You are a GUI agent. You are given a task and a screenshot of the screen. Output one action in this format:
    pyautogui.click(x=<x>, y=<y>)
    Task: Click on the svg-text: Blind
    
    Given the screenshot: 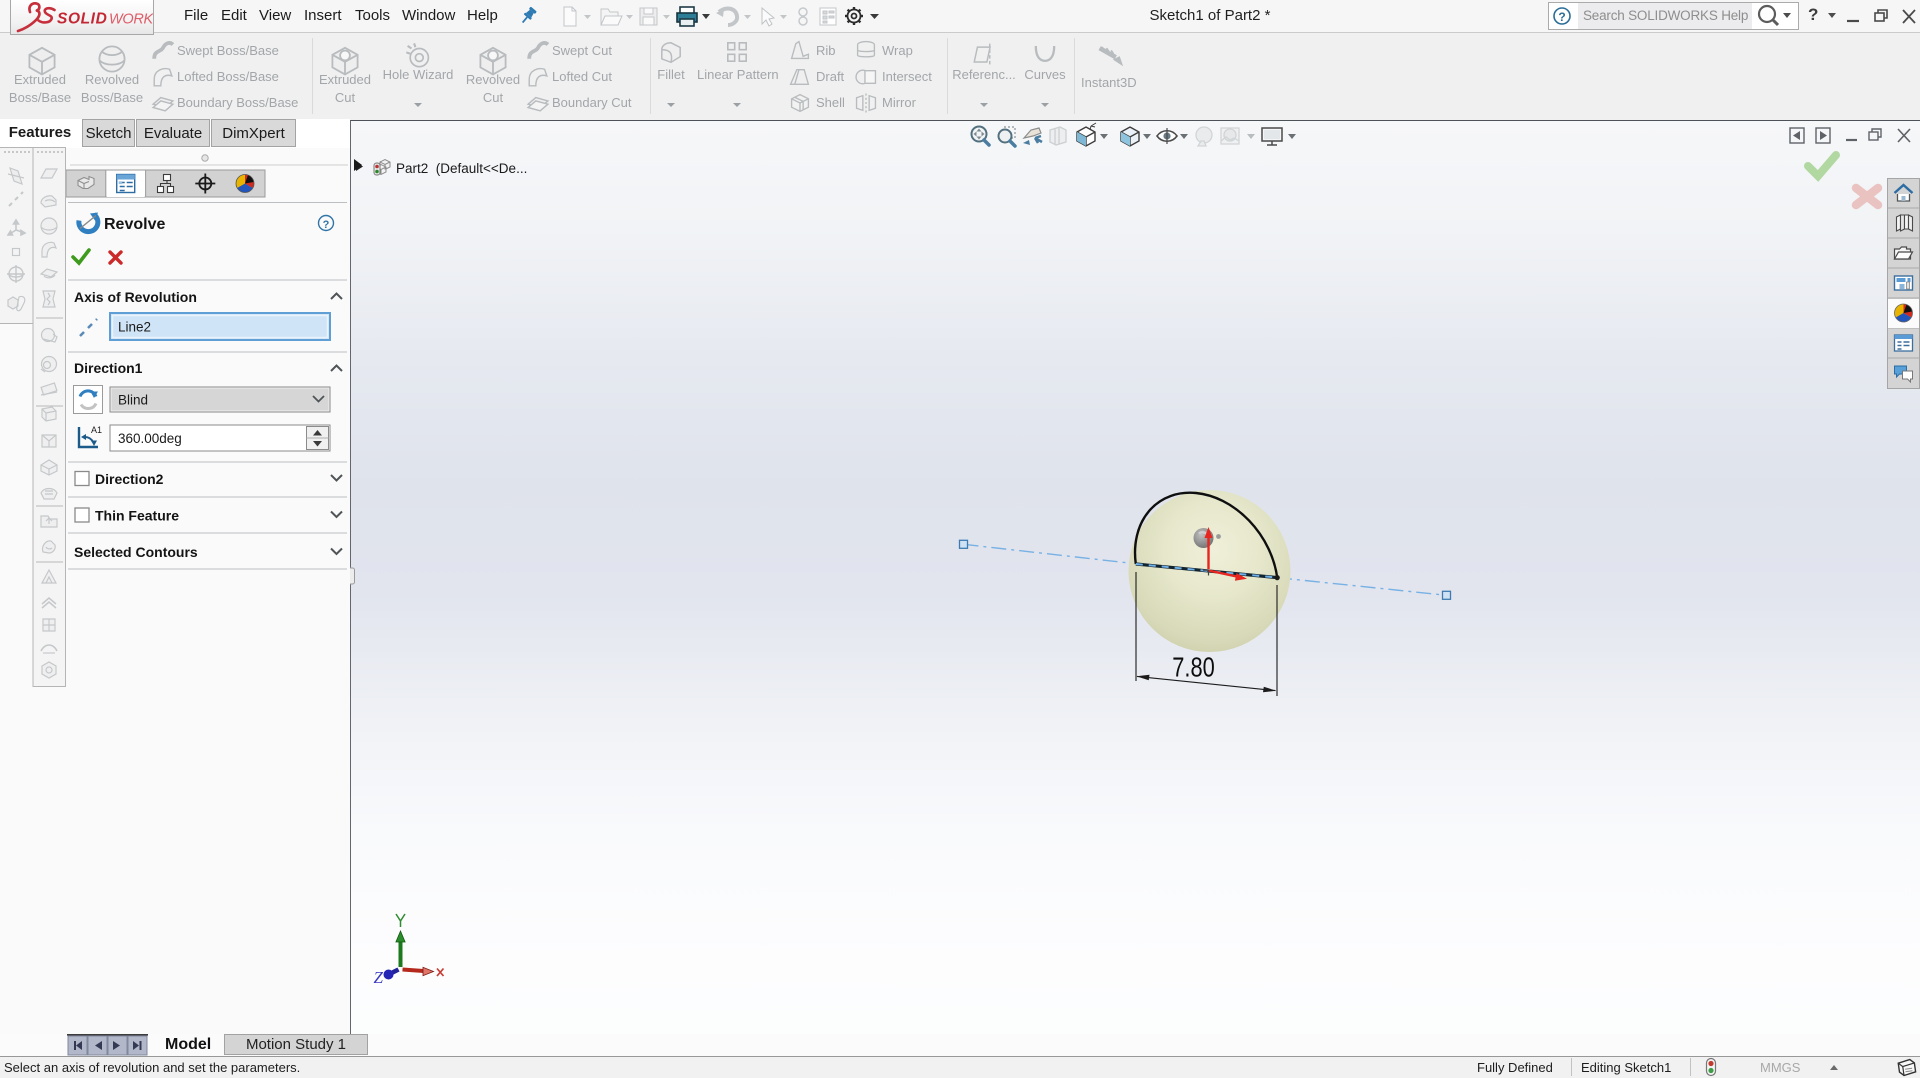 What is the action you would take?
    pyautogui.click(x=133, y=400)
    